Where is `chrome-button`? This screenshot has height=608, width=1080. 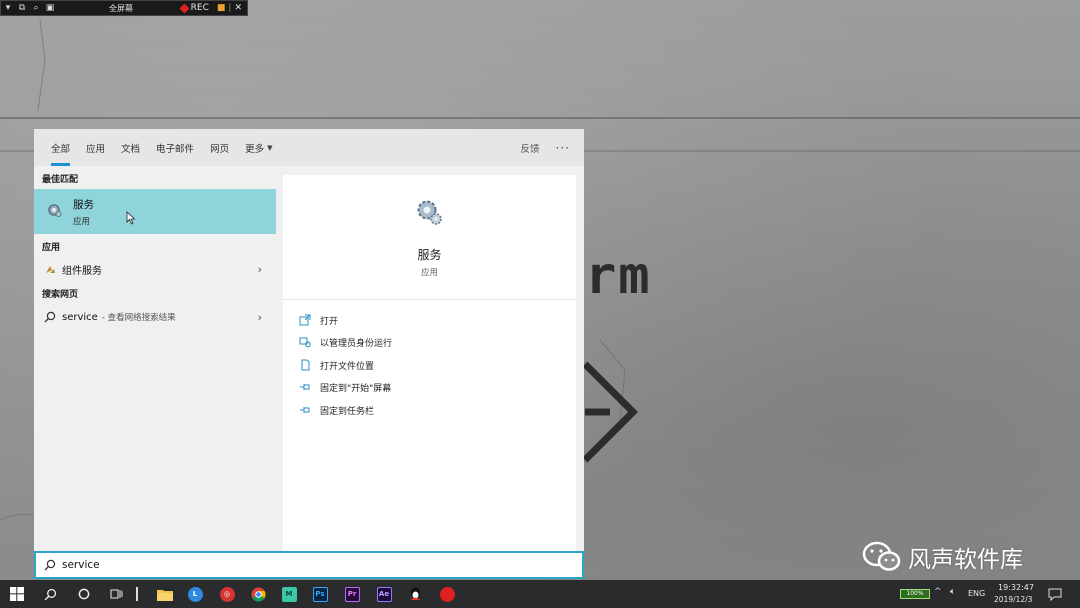
chrome-button is located at coordinates (258, 594).